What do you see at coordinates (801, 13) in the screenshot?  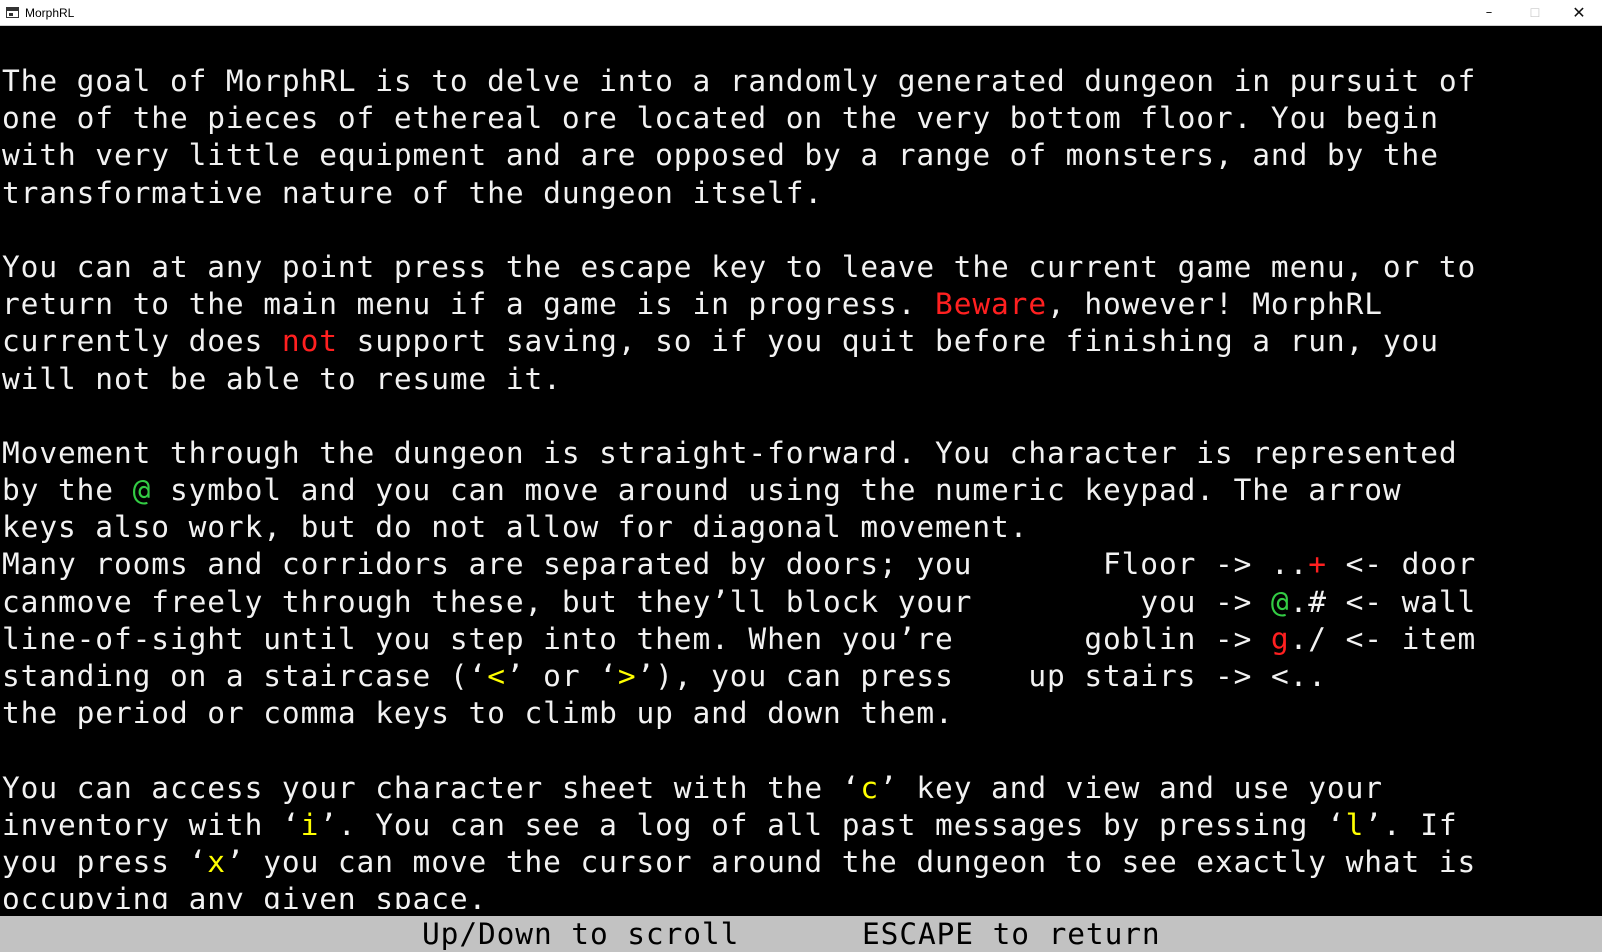 I see `title-bar: MorphRL – ☐ ✕` at bounding box center [801, 13].